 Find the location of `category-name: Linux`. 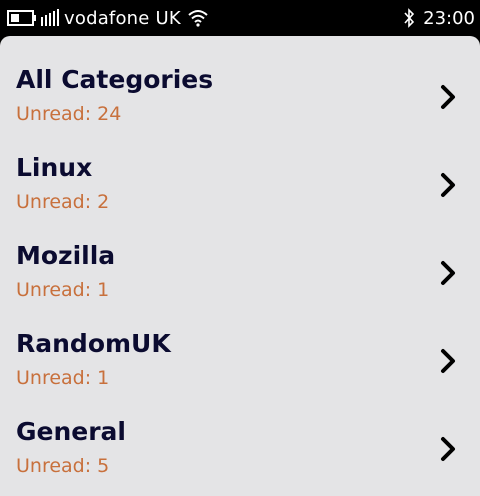

category-name: Linux is located at coordinates (54, 167).